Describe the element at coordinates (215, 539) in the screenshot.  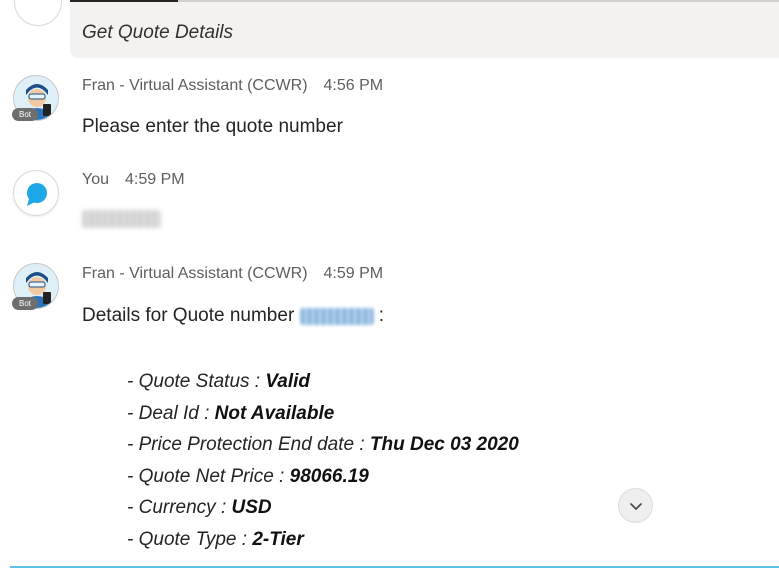
I see `detail-quote-type: - Quote Type : 2-Tier` at that location.